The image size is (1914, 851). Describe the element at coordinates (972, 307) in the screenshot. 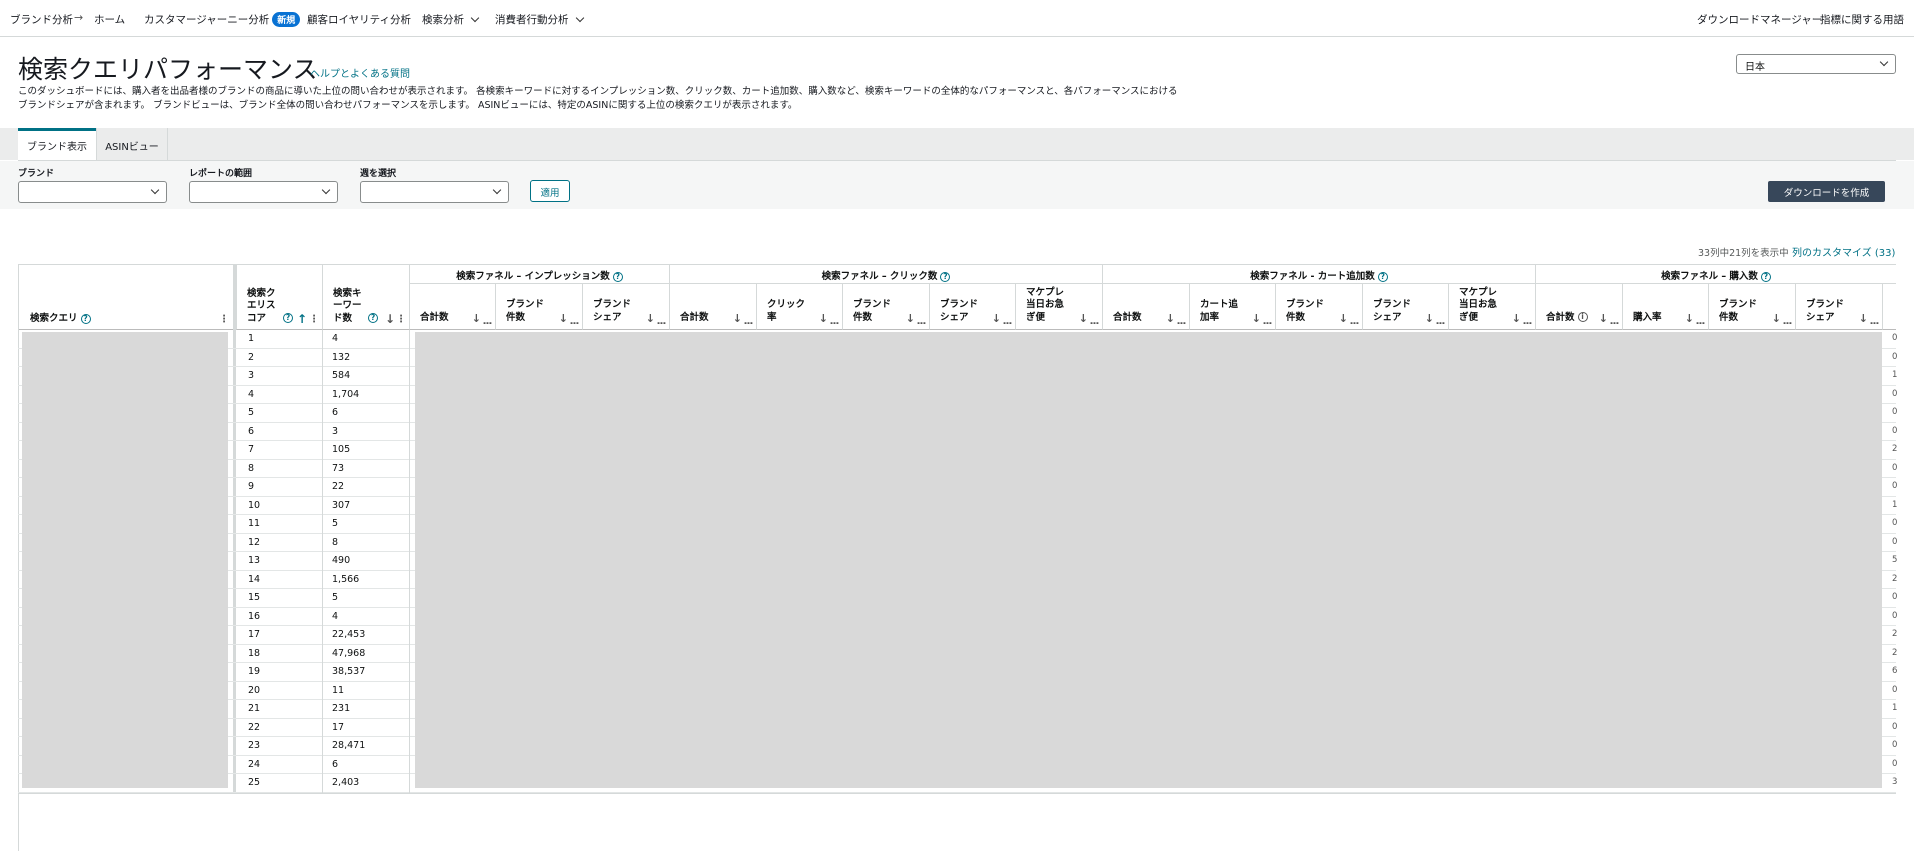

I see `column-header-clicks-brand-share: ブランド シェア ↓ ⋮` at that location.